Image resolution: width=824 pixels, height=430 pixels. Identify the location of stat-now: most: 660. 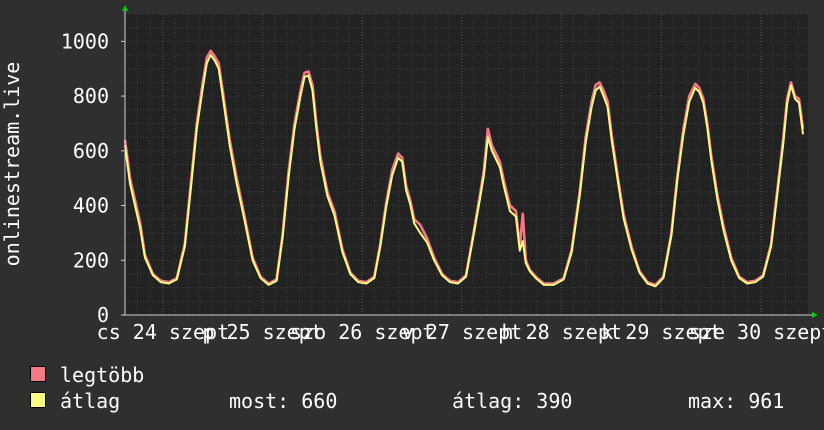
(283, 401).